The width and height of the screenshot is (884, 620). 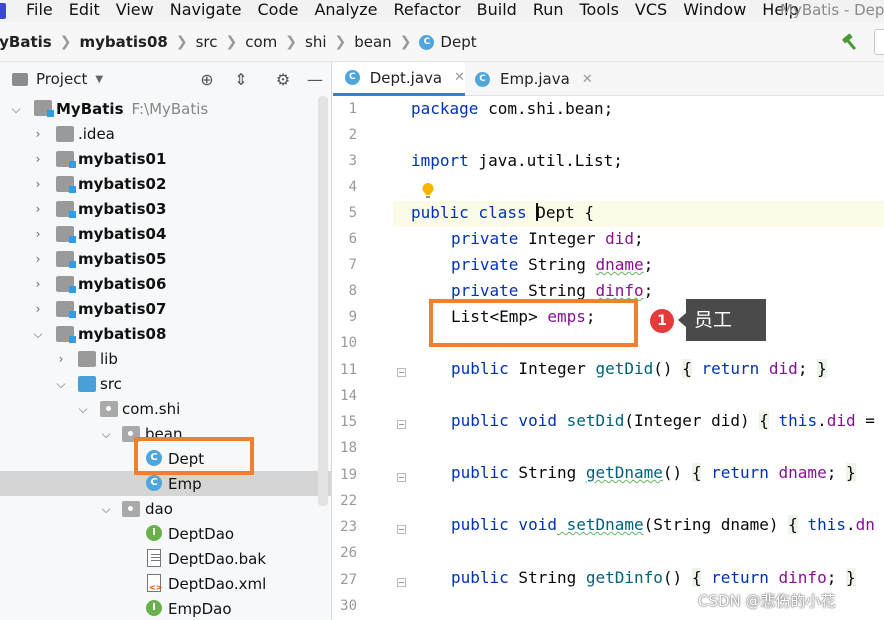 I want to click on line-number: 11, so click(x=348, y=370).